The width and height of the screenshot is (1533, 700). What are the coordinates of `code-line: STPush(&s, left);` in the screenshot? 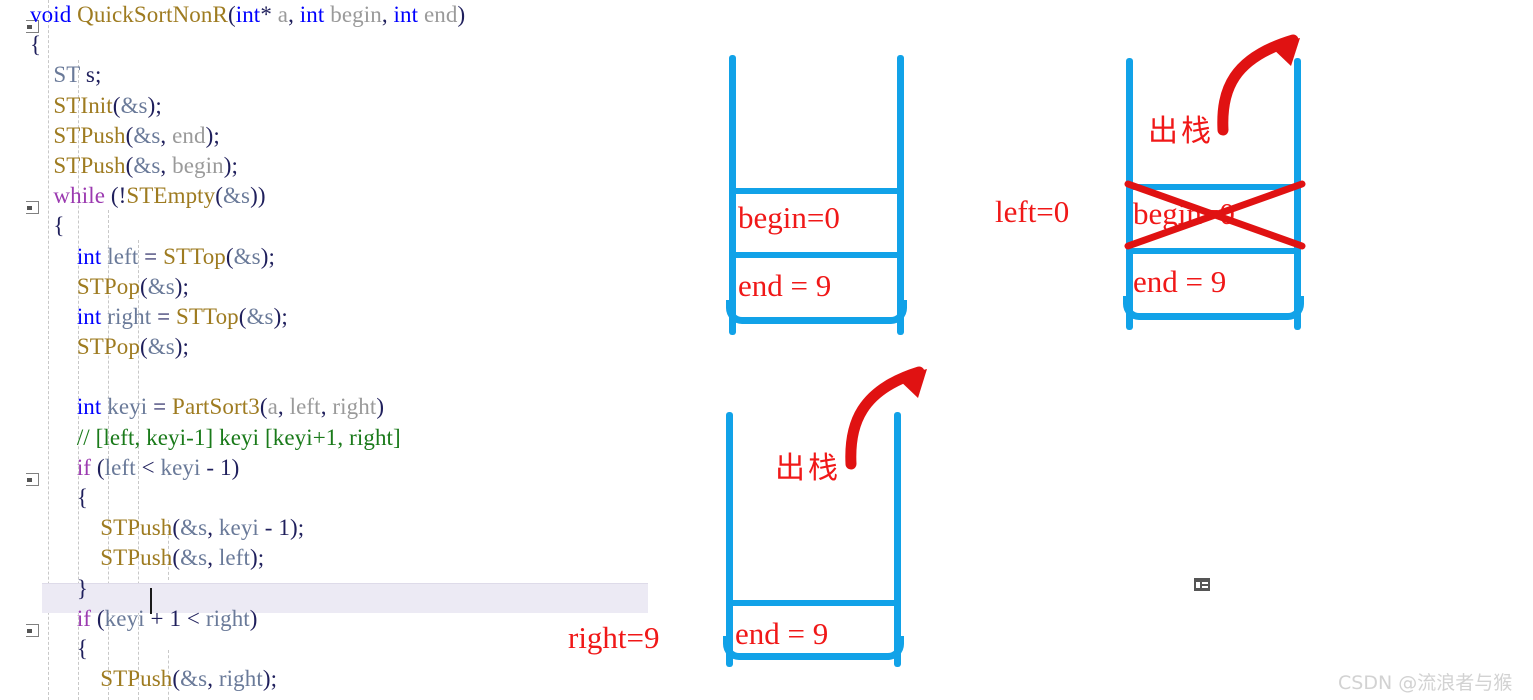 It's located at (370, 558).